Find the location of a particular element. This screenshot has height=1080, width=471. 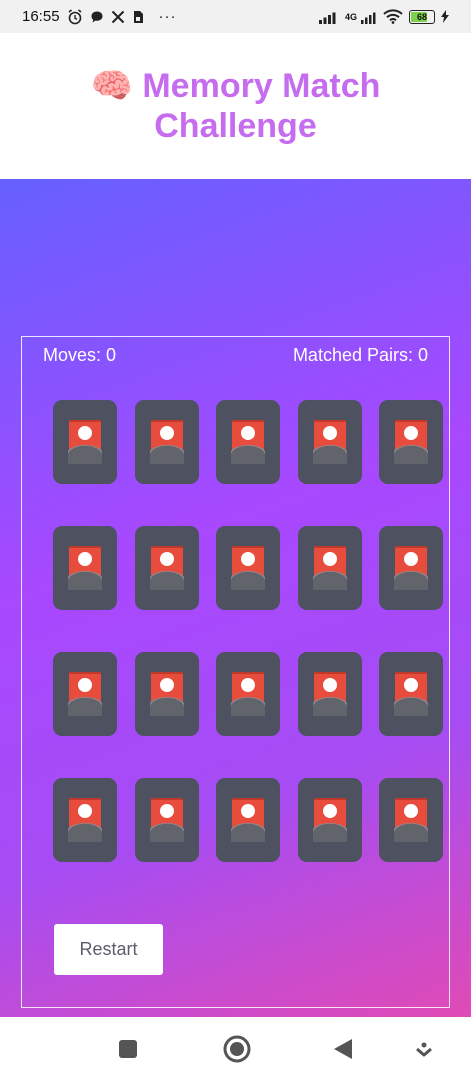

navigation-bar is located at coordinates (235, 1048).